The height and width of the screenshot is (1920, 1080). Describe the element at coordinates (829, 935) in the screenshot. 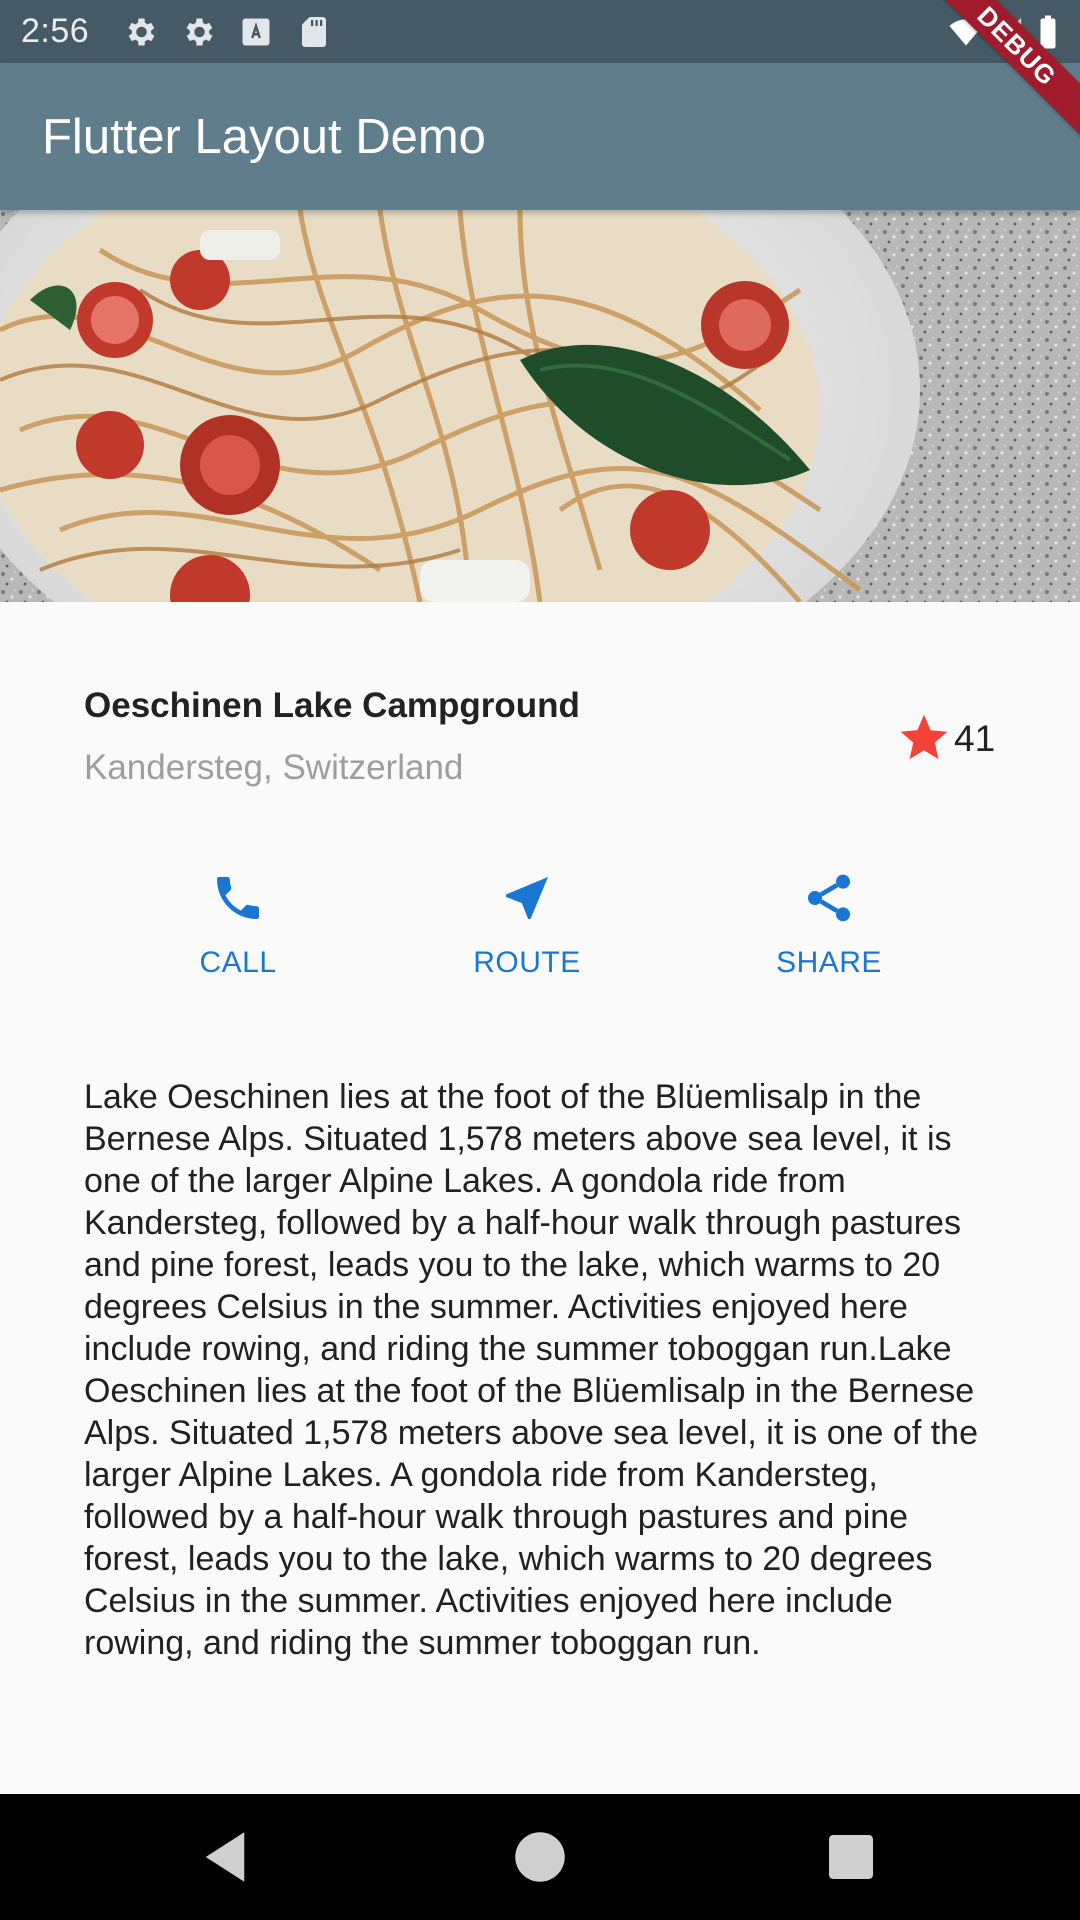

I see `share-button: SHARE` at that location.